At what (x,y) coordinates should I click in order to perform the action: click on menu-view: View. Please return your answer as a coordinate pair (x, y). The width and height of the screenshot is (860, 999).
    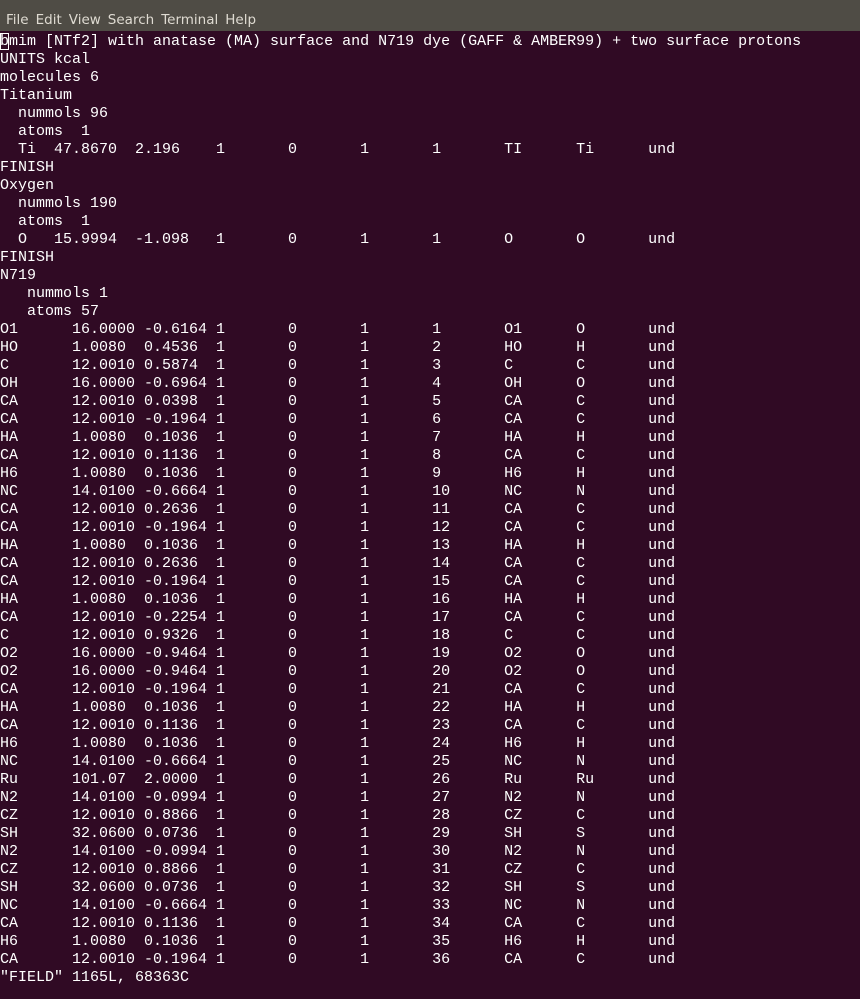
    Looking at the image, I should click on (85, 20).